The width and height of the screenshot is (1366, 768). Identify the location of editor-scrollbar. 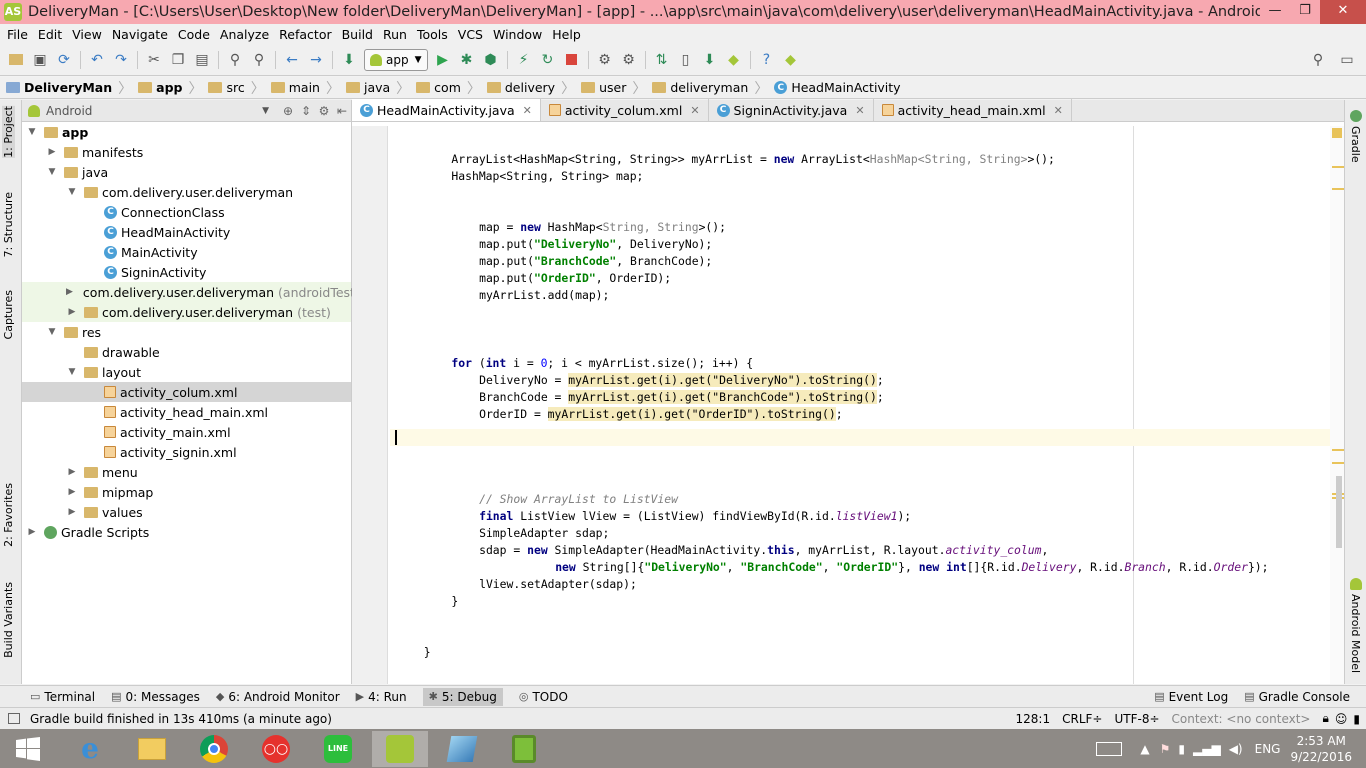
(1339, 512).